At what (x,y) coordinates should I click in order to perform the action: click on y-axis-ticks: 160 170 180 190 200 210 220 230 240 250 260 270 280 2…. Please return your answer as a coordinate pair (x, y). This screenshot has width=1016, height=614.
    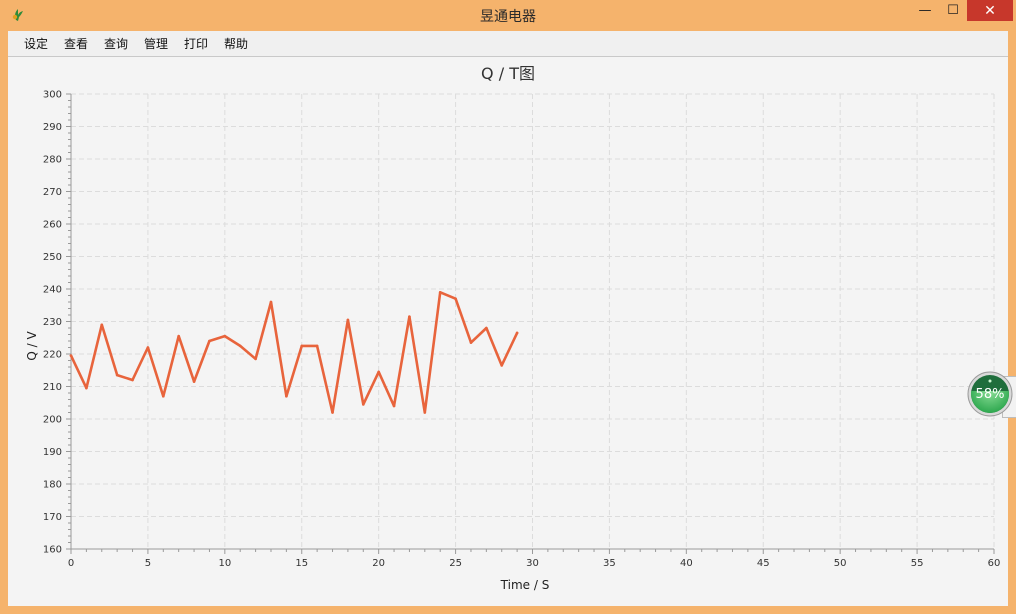
    Looking at the image, I should click on (57, 323).